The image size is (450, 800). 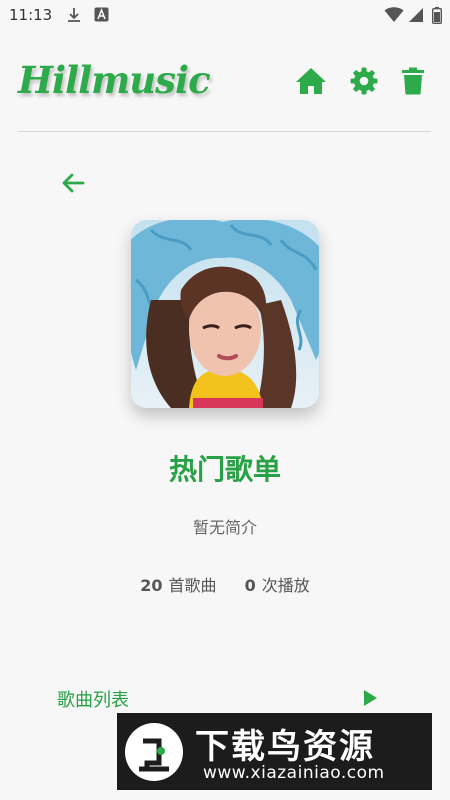 I want to click on song-list-label: 歌曲列表, so click(x=93, y=700).